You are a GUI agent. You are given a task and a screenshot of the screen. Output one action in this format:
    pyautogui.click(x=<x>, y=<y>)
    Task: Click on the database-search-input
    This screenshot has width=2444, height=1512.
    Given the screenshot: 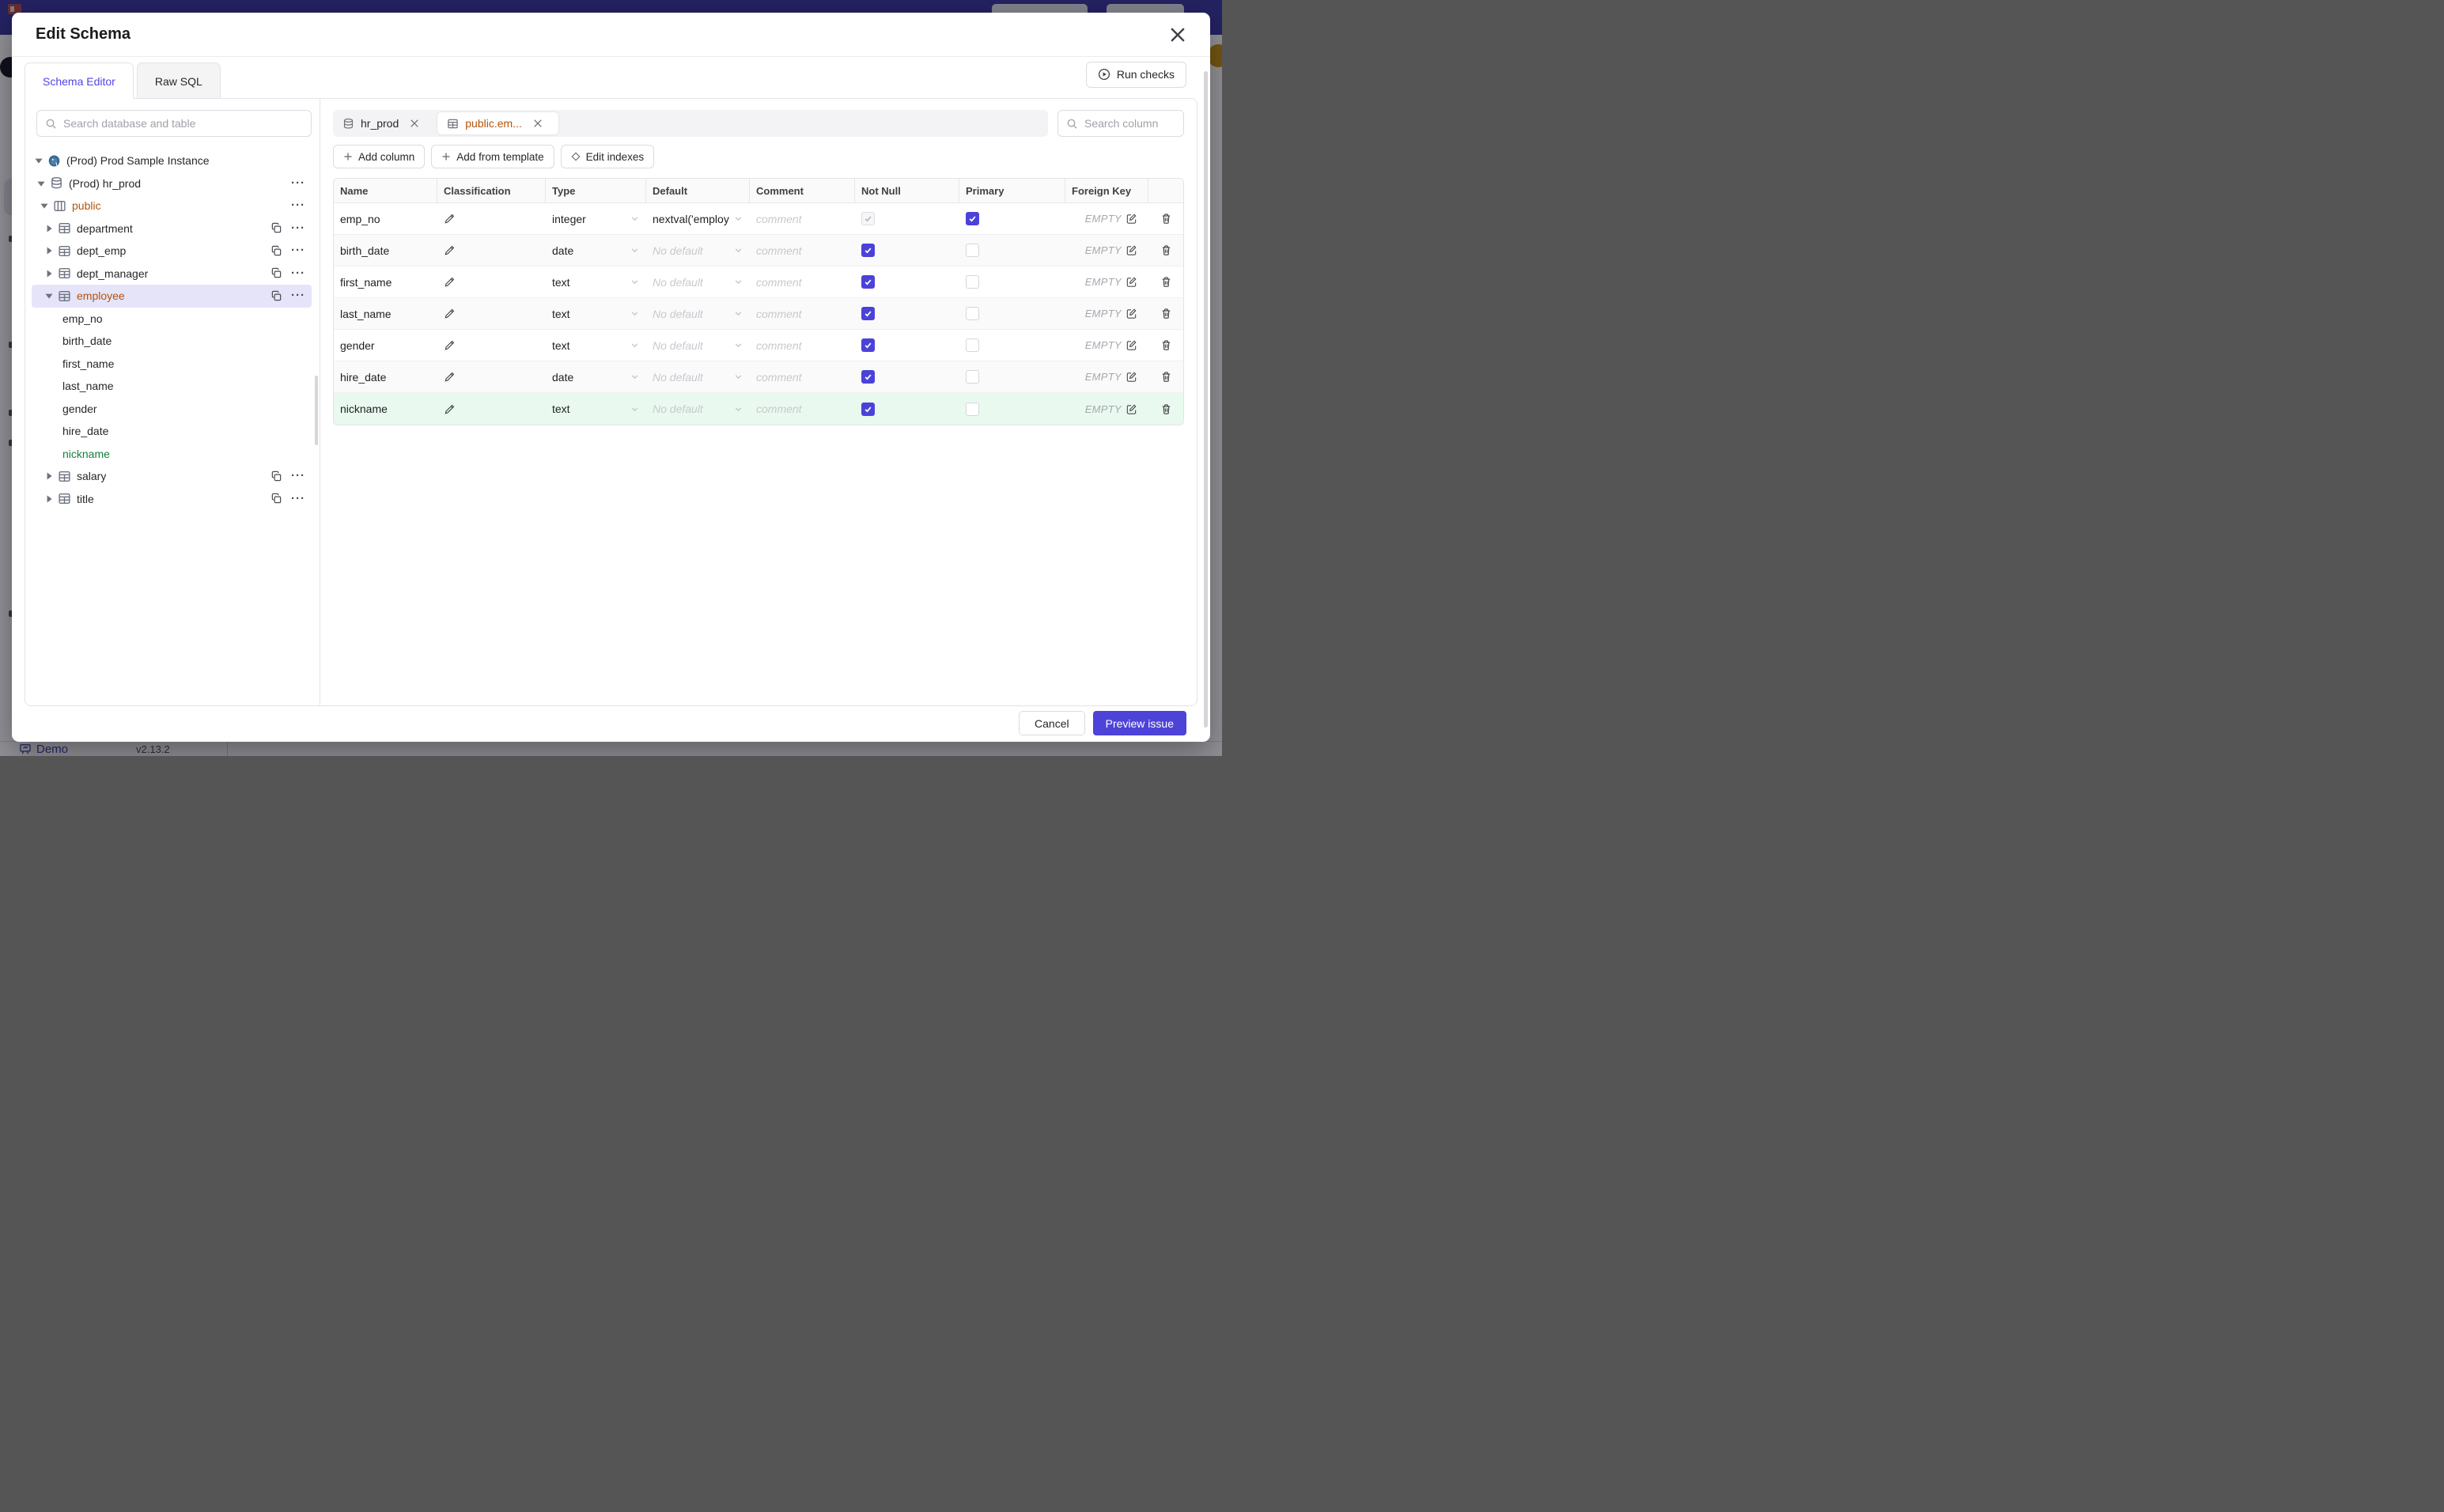 What is the action you would take?
    pyautogui.click(x=183, y=123)
    